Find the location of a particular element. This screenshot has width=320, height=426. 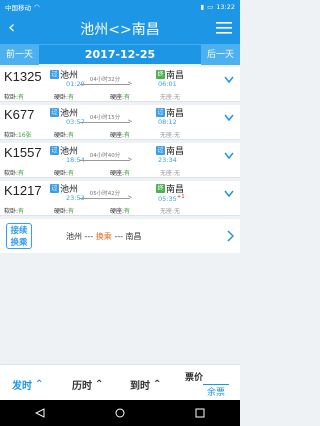

duration: 04小时32分 is located at coordinates (105, 81).